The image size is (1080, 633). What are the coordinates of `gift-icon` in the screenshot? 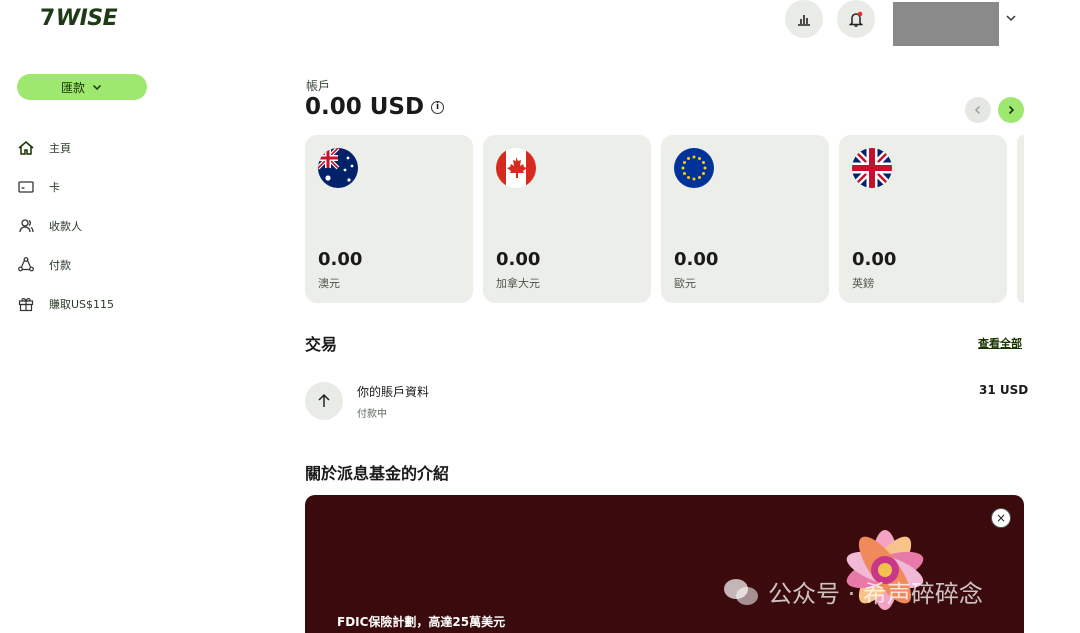 It's located at (26, 304).